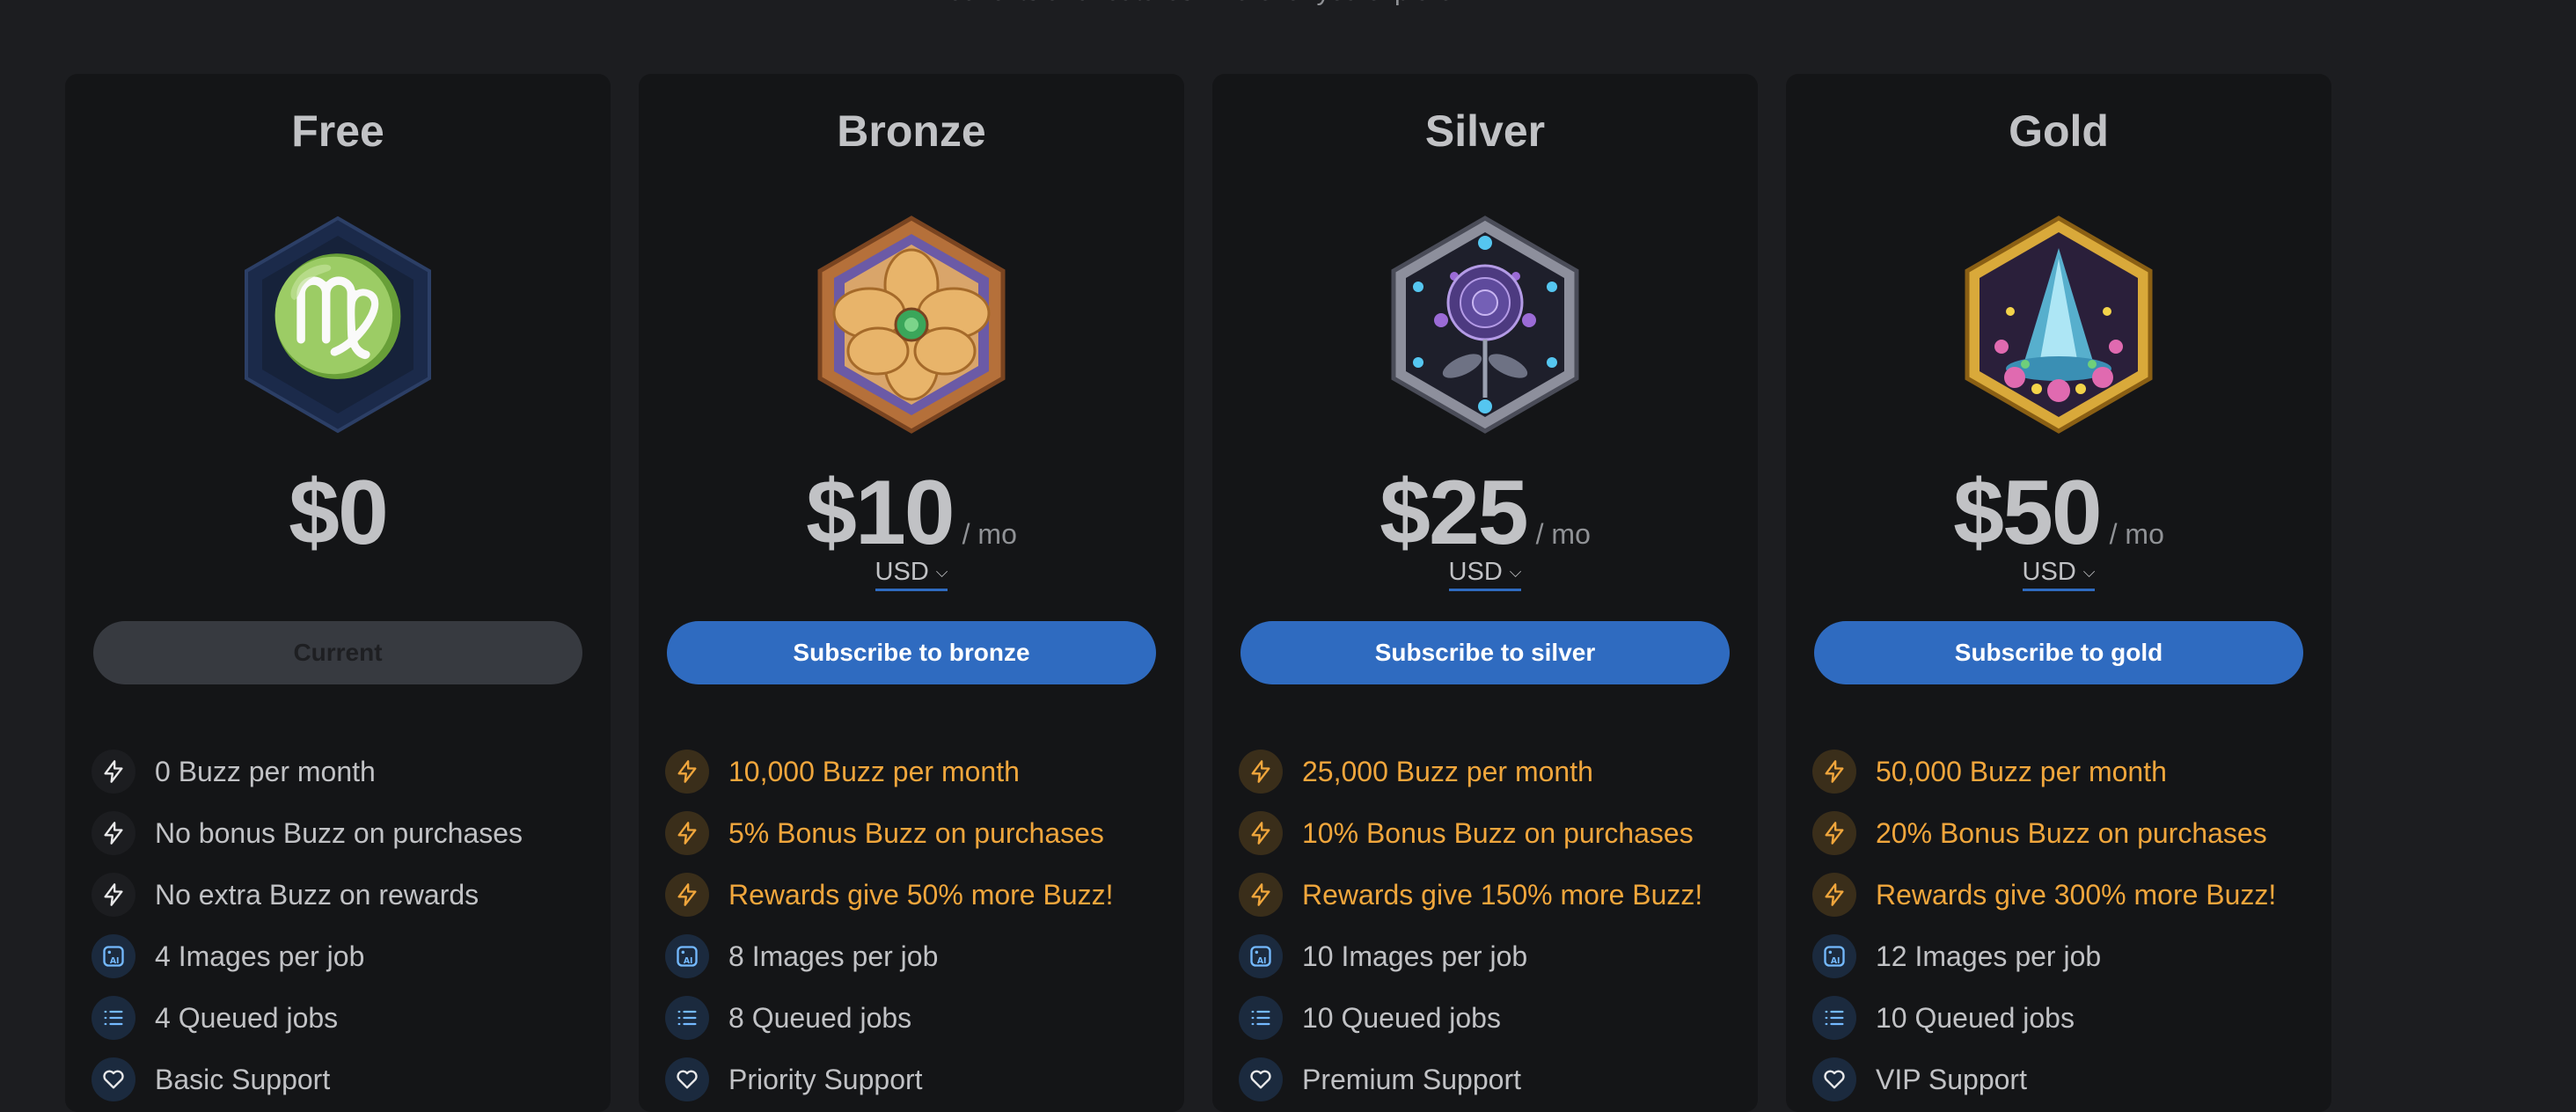 The image size is (2576, 1112). Describe the element at coordinates (911, 653) in the screenshot. I see `subscribe-bronze-button: Subscribe to bronze` at that location.